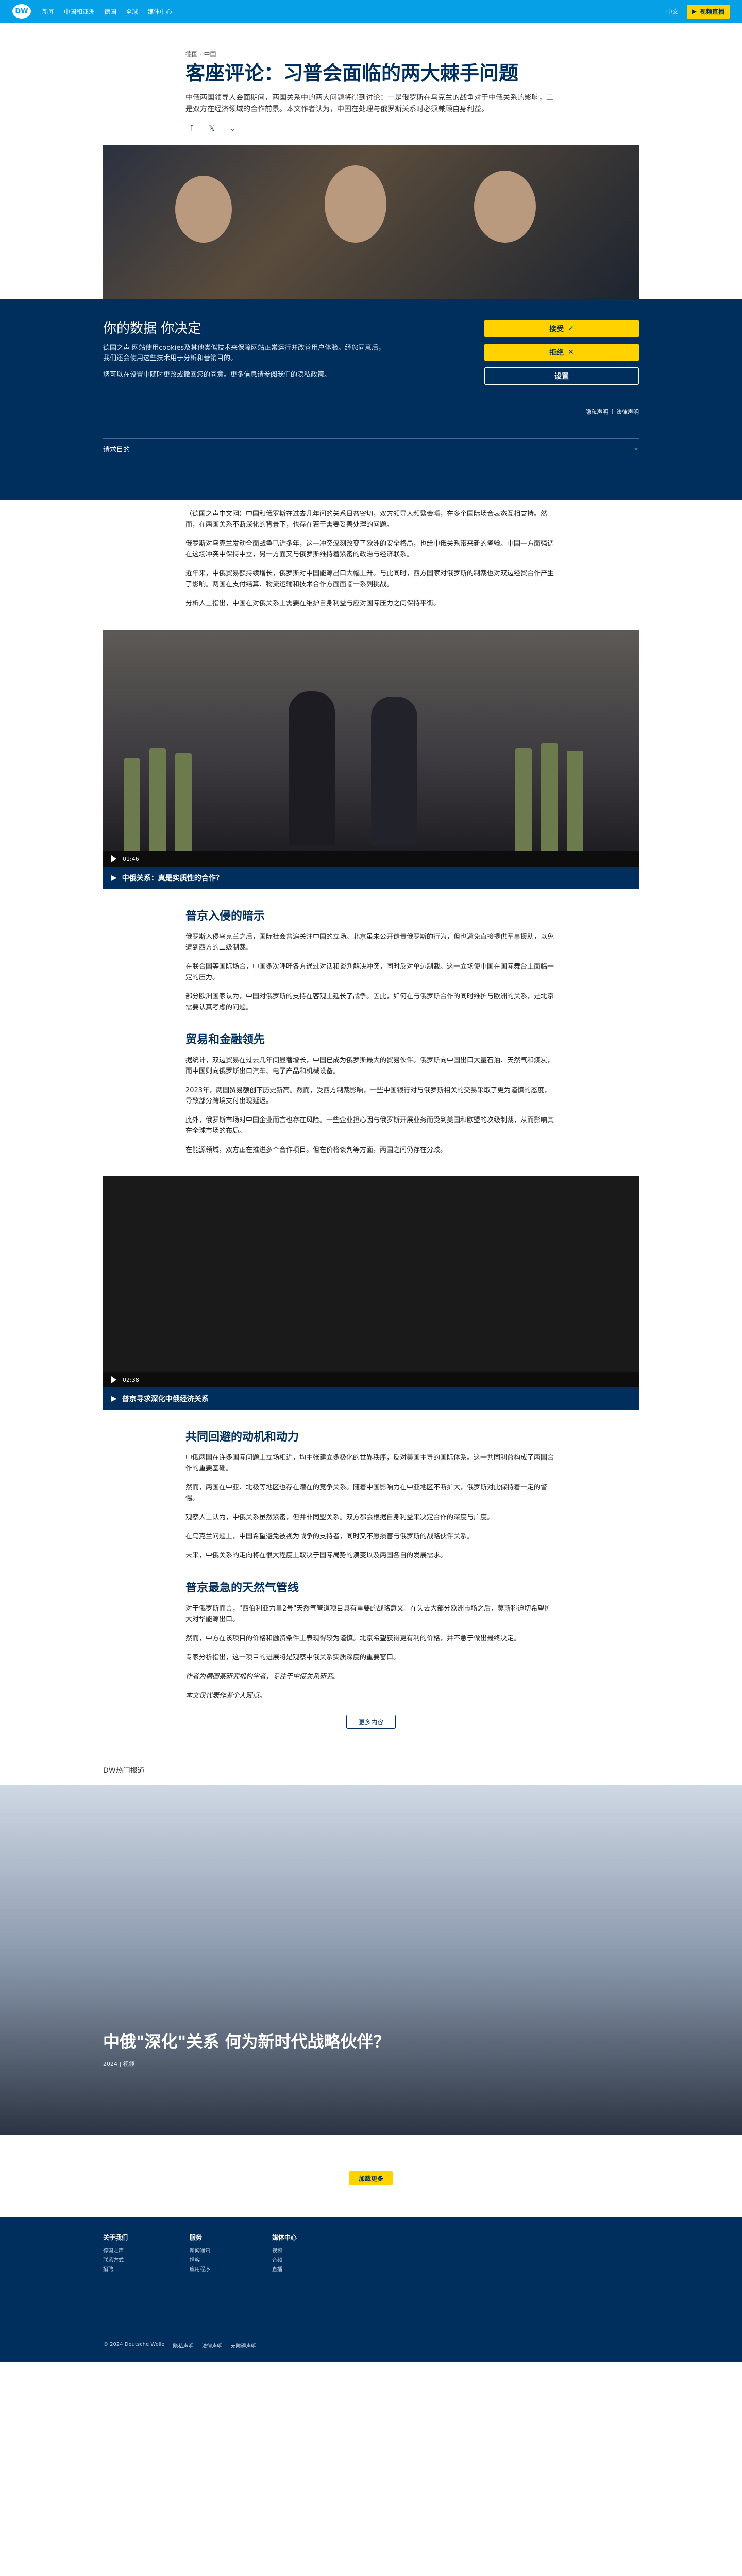  What do you see at coordinates (316, 1556) in the screenshot?
I see `paragraph: 未来，中俄关系的走向将在很大程度上取决于国际局势的演变以及两国各自的发展需求。` at bounding box center [316, 1556].